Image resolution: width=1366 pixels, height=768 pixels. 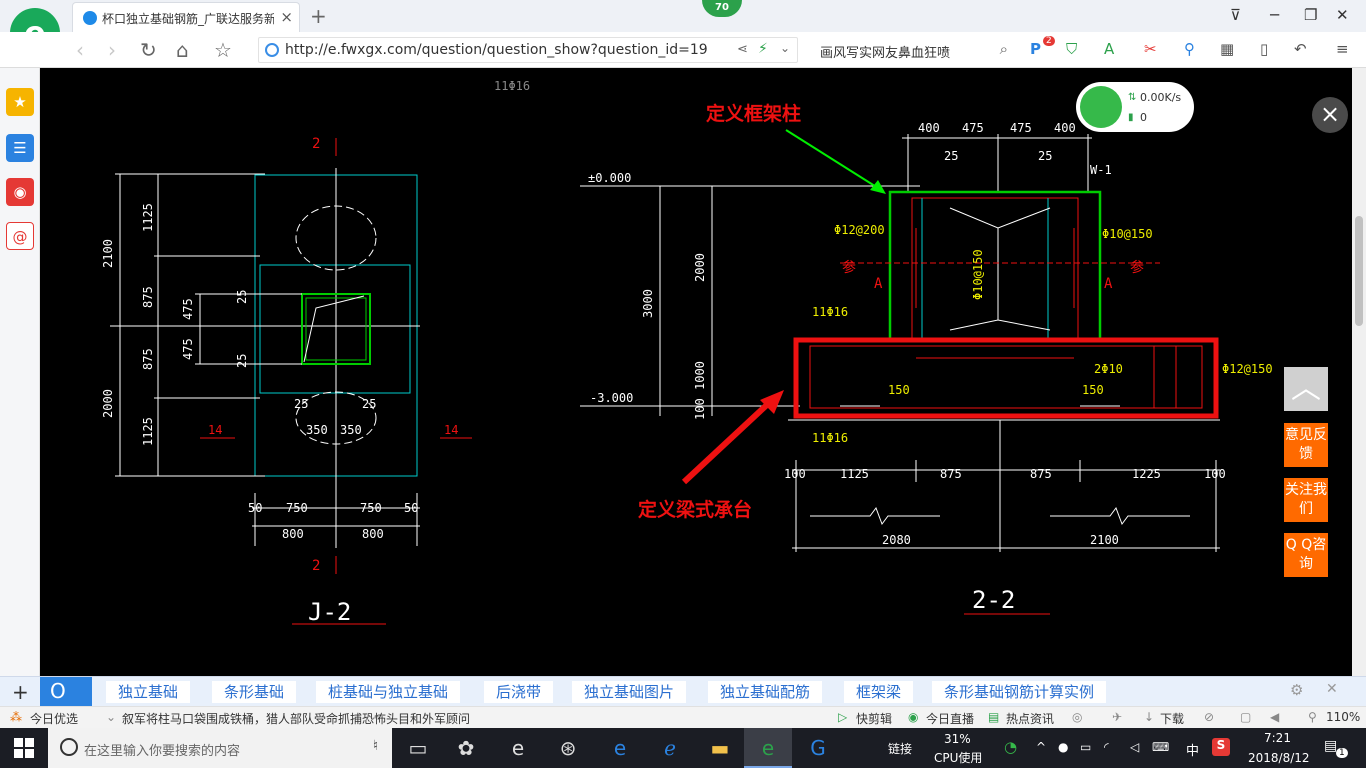 What do you see at coordinates (111, 717) in the screenshot?
I see `expand-icon: ⌄` at bounding box center [111, 717].